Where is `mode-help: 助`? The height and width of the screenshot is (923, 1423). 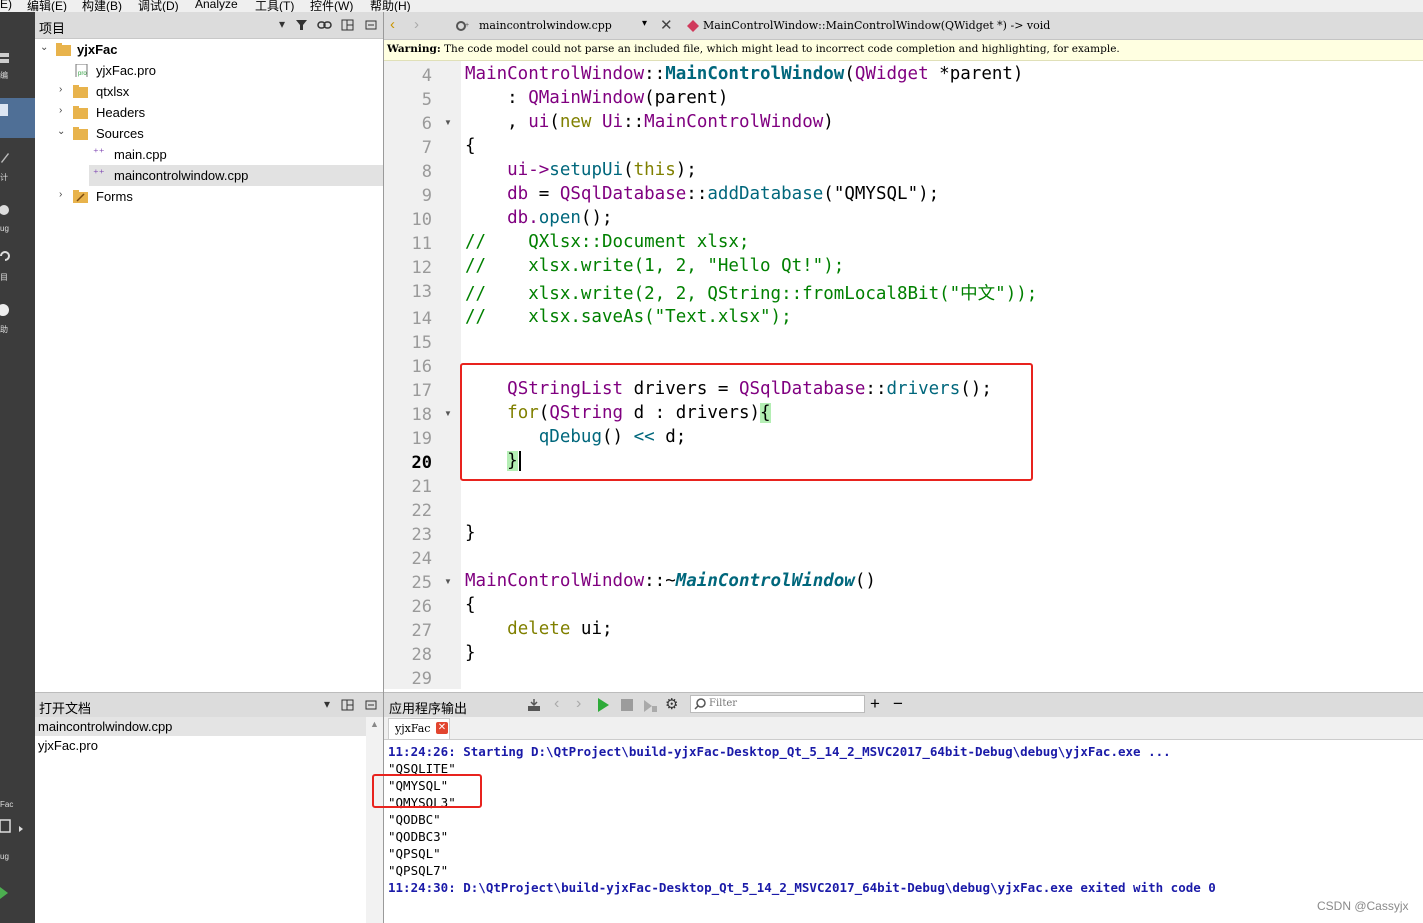
mode-help: 助 is located at coordinates (17, 322).